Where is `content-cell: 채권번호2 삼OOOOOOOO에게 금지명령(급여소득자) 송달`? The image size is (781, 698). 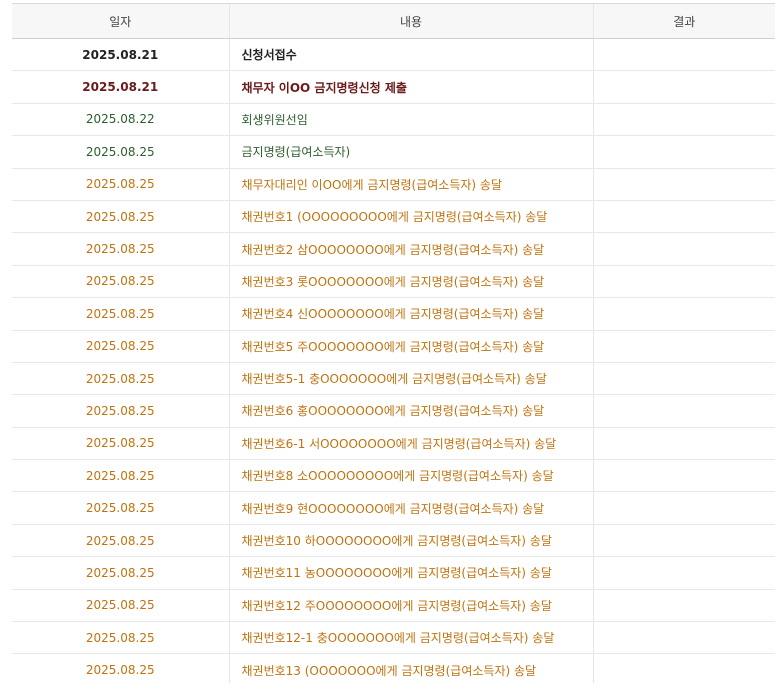
content-cell: 채권번호2 삼OOOOOOOO에게 금지명령(급여소득자) 송달 is located at coordinates (410, 249).